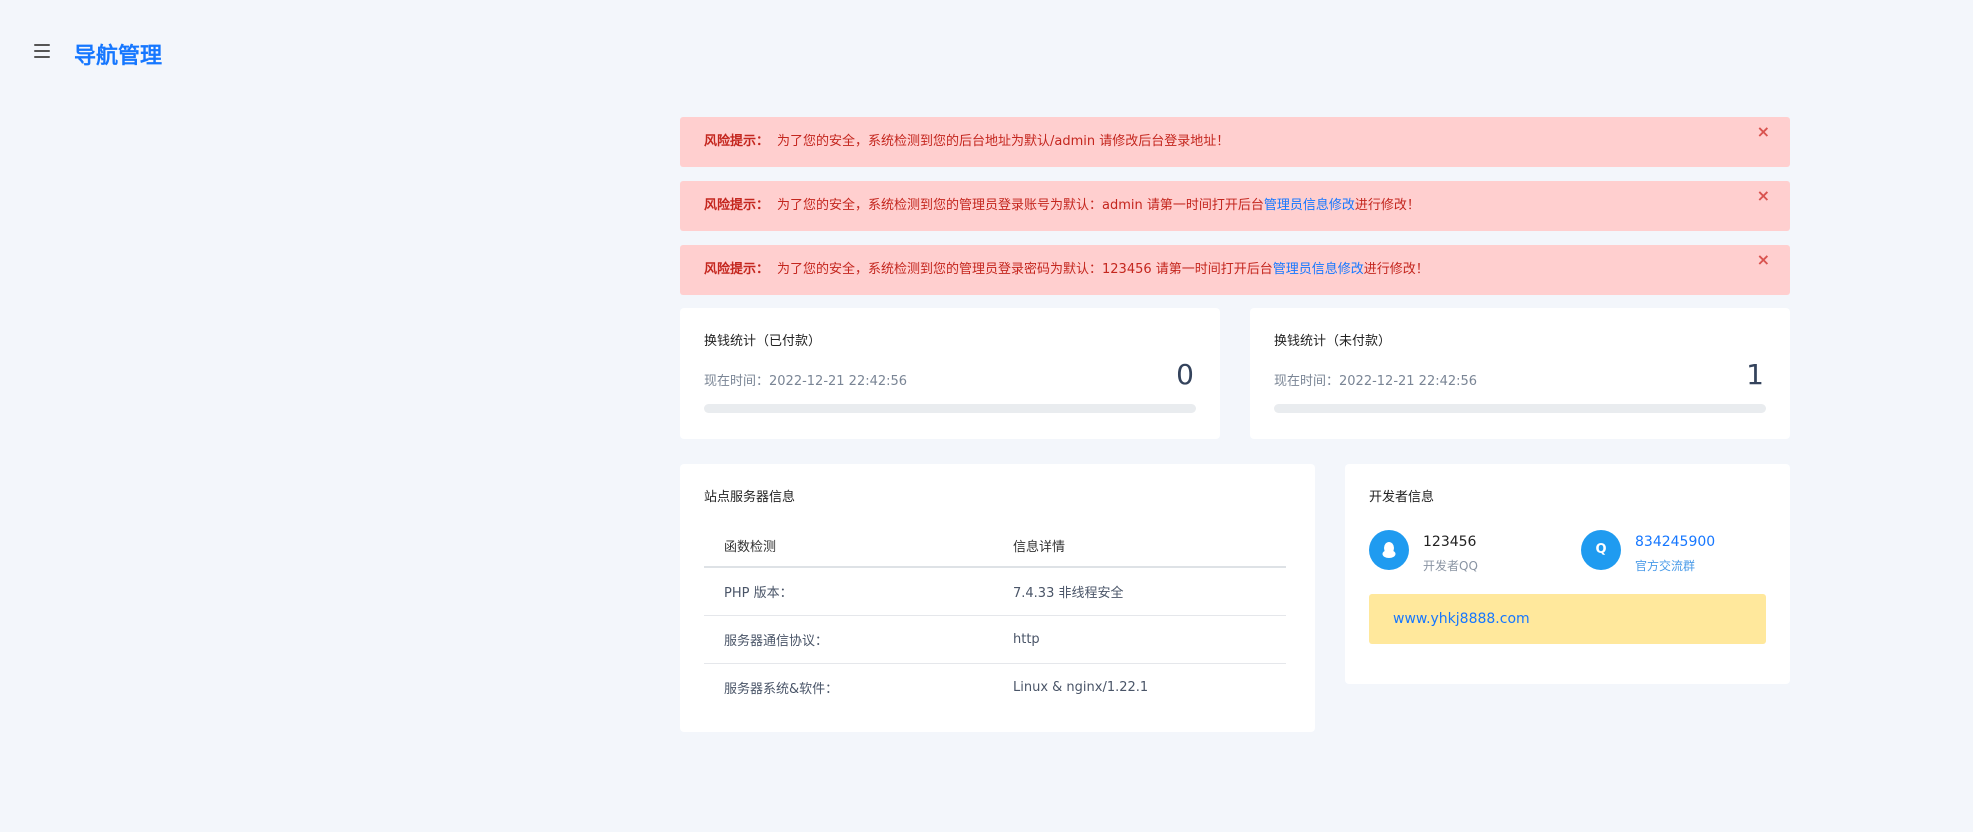 The image size is (1973, 832). What do you see at coordinates (1567, 619) in the screenshot?
I see `website-link: www.yhkj8888.com` at bounding box center [1567, 619].